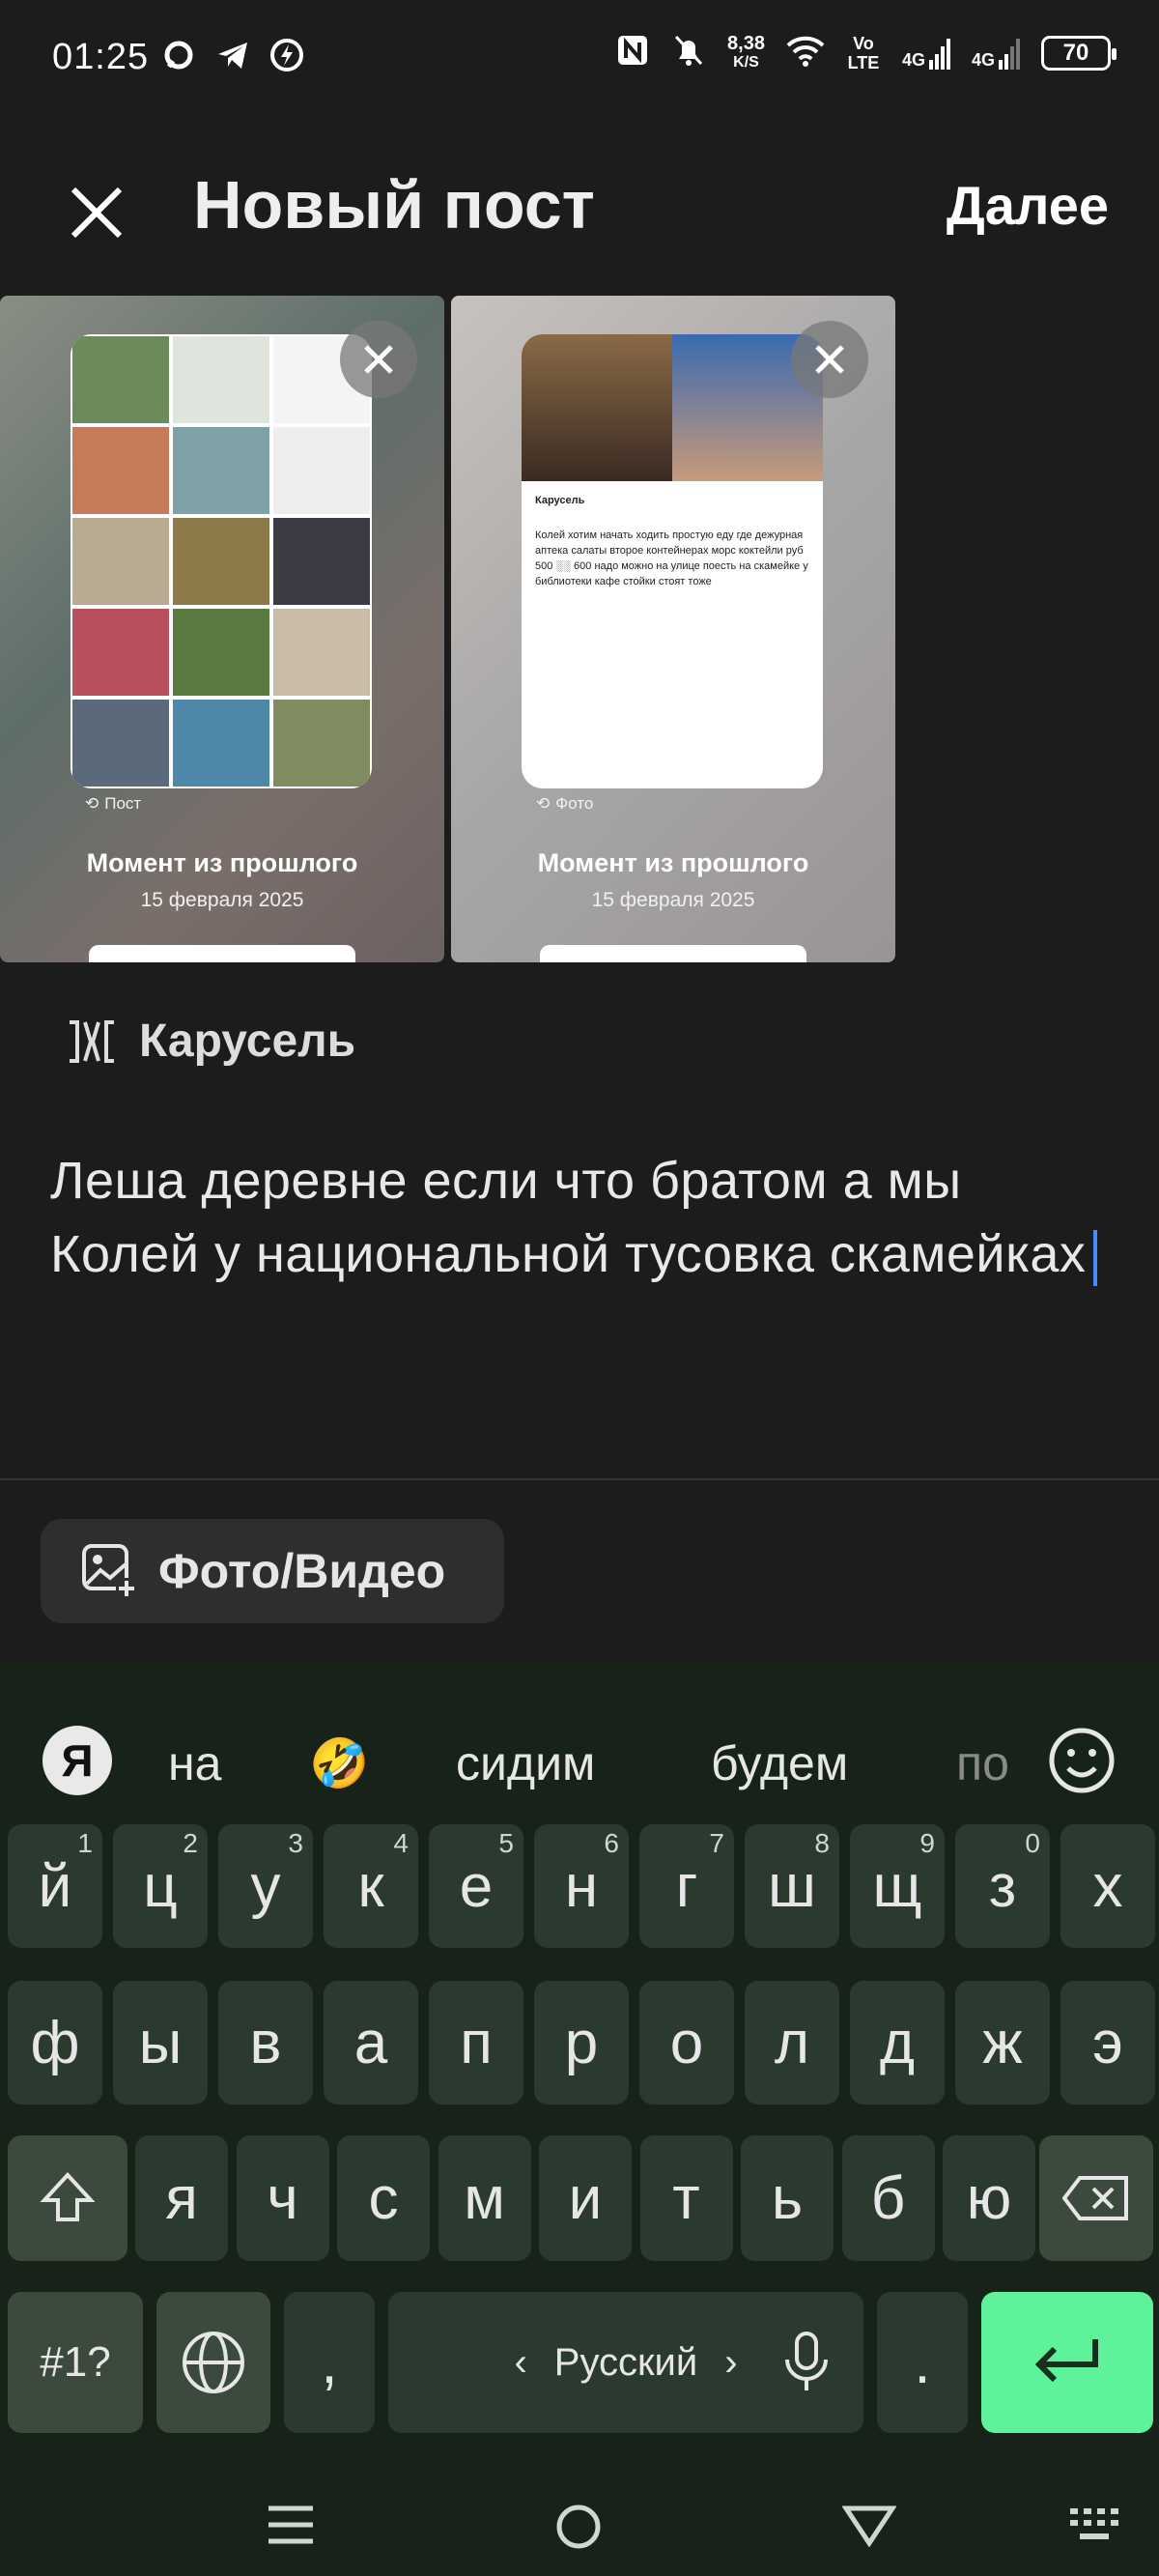 This screenshot has width=1159, height=2576. I want to click on yandex-button: Я, so click(77, 1761).